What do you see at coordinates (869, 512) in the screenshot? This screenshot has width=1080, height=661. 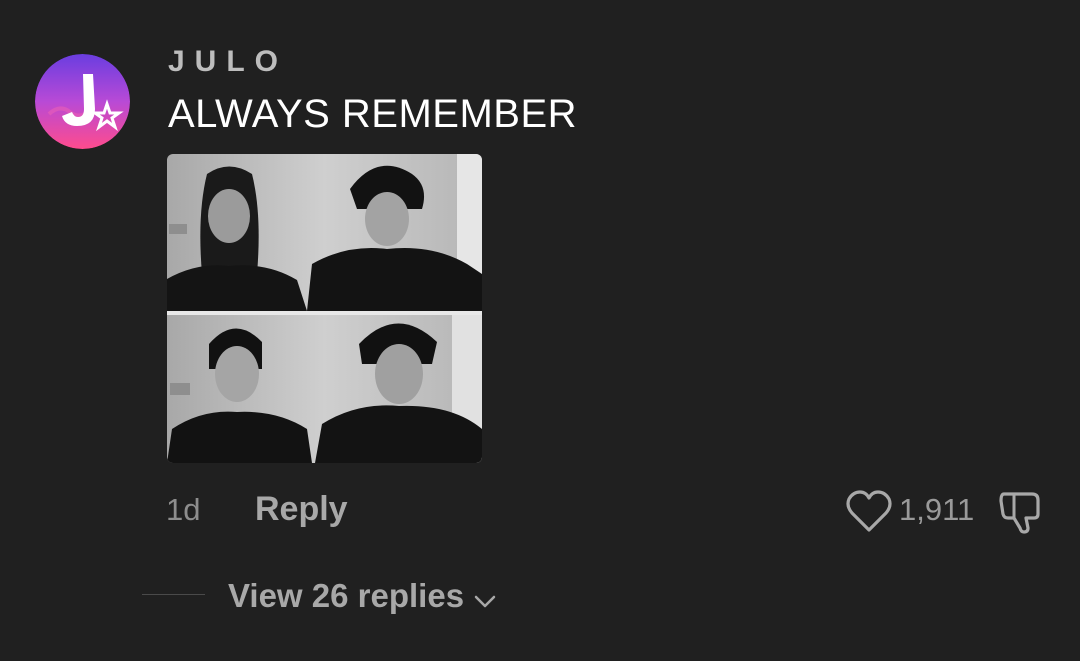 I see `heart-outline-icon` at bounding box center [869, 512].